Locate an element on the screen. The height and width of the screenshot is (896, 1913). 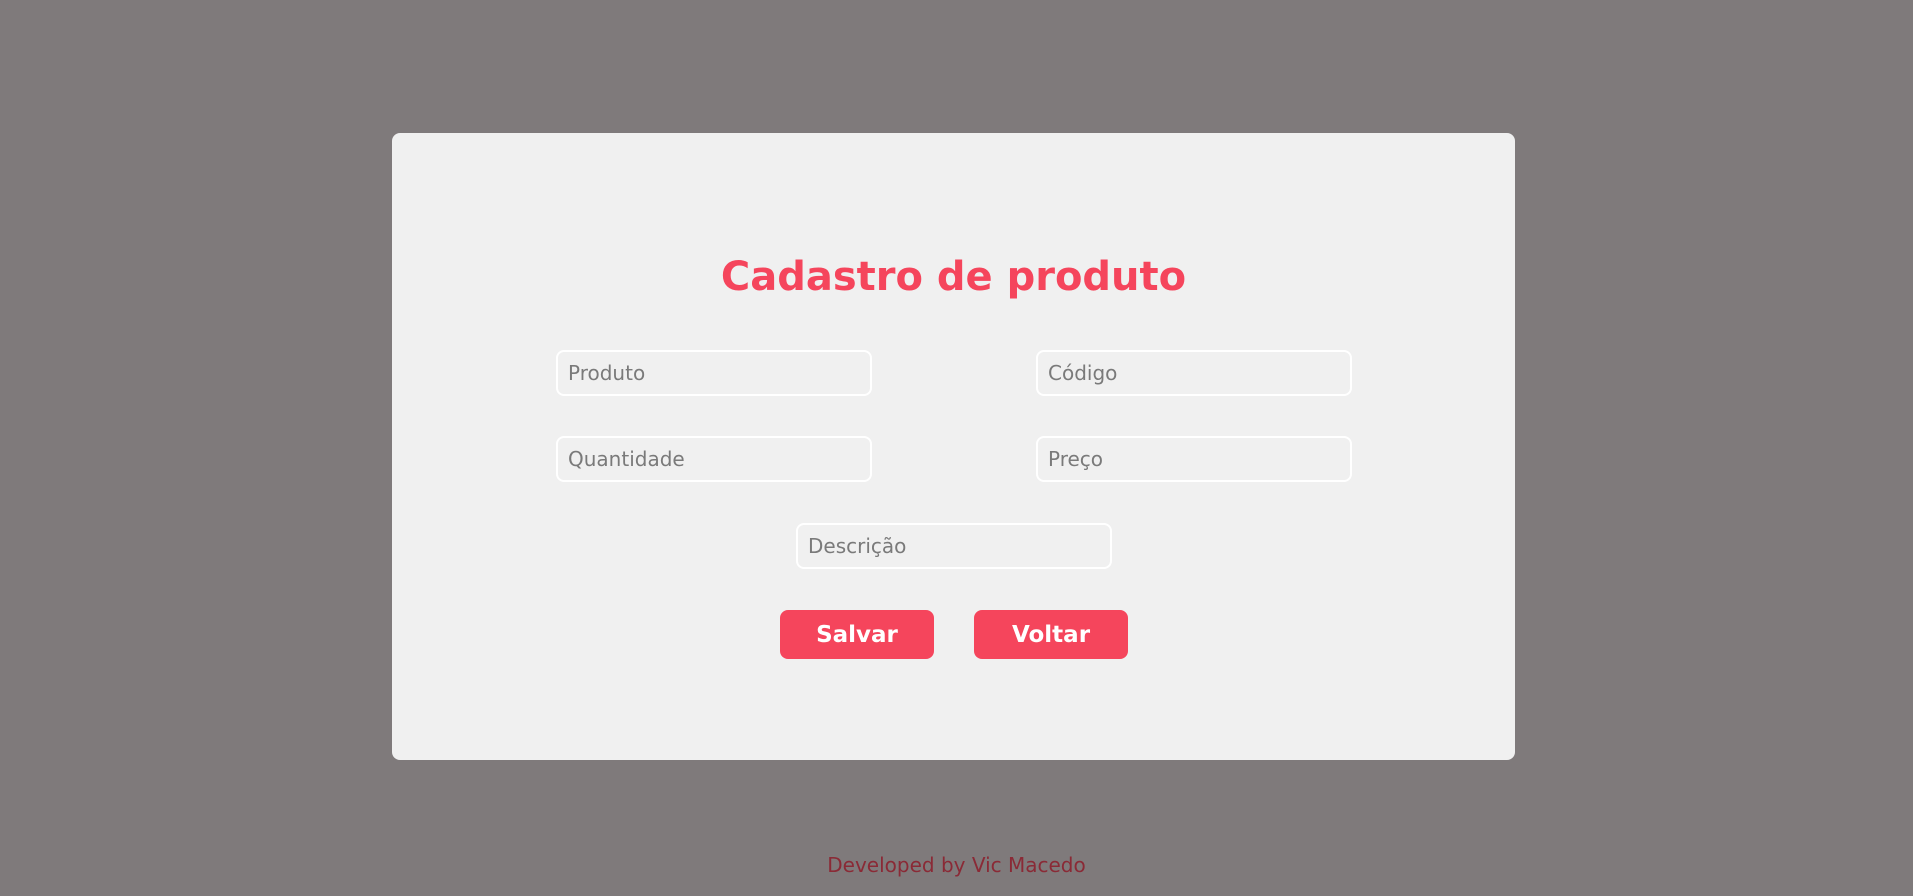
produto-input is located at coordinates (714, 373).